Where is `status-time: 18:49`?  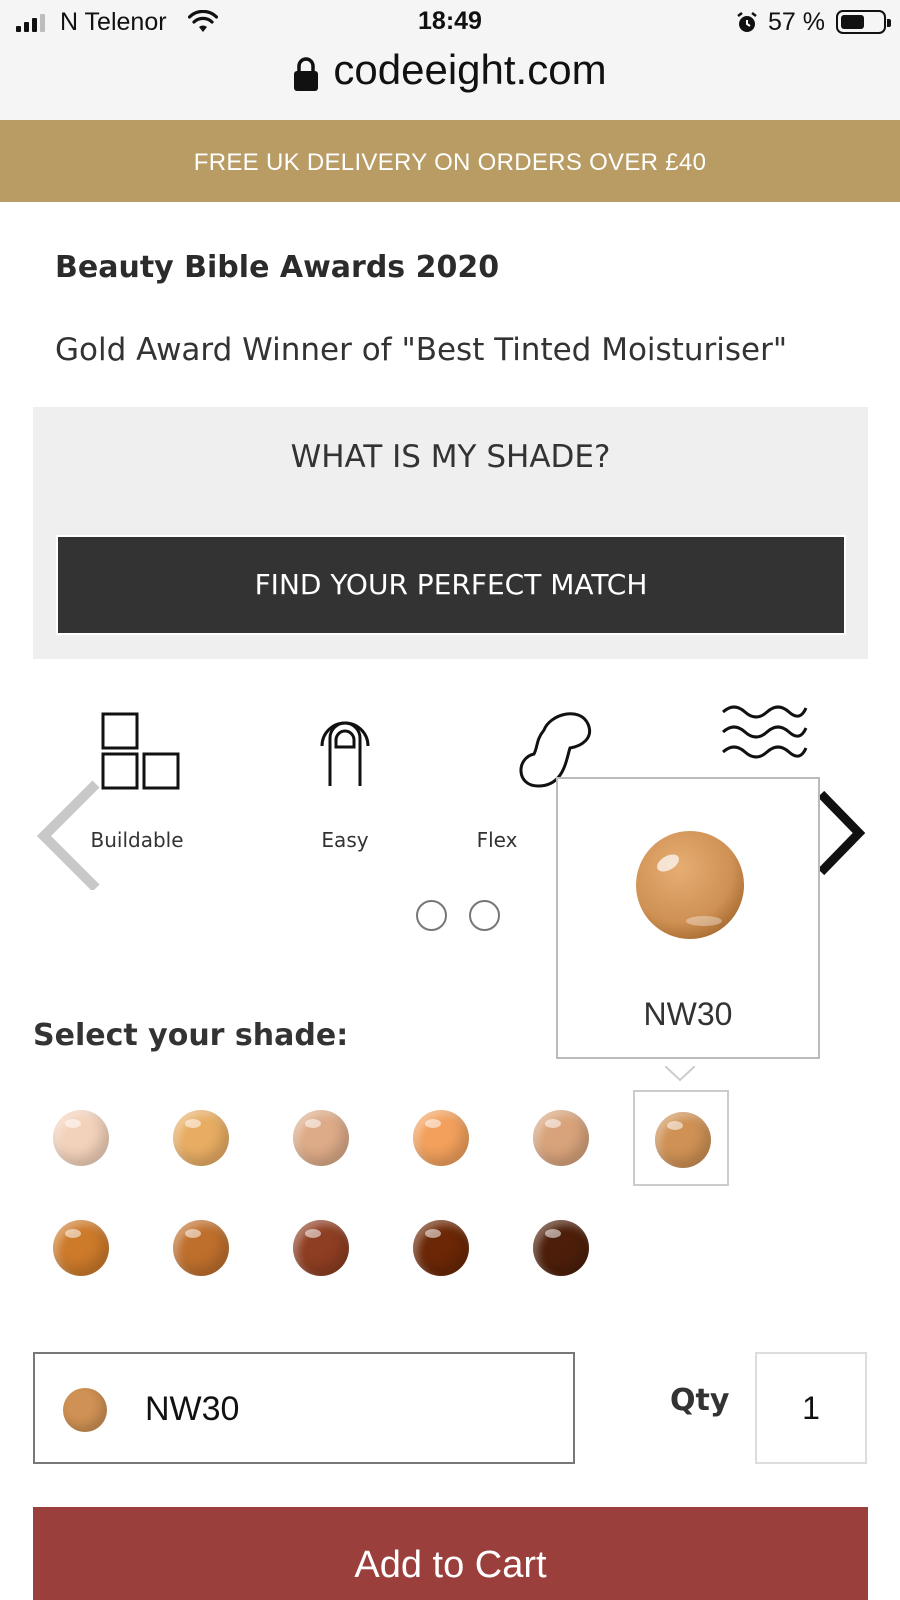 status-time: 18:49 is located at coordinates (450, 21).